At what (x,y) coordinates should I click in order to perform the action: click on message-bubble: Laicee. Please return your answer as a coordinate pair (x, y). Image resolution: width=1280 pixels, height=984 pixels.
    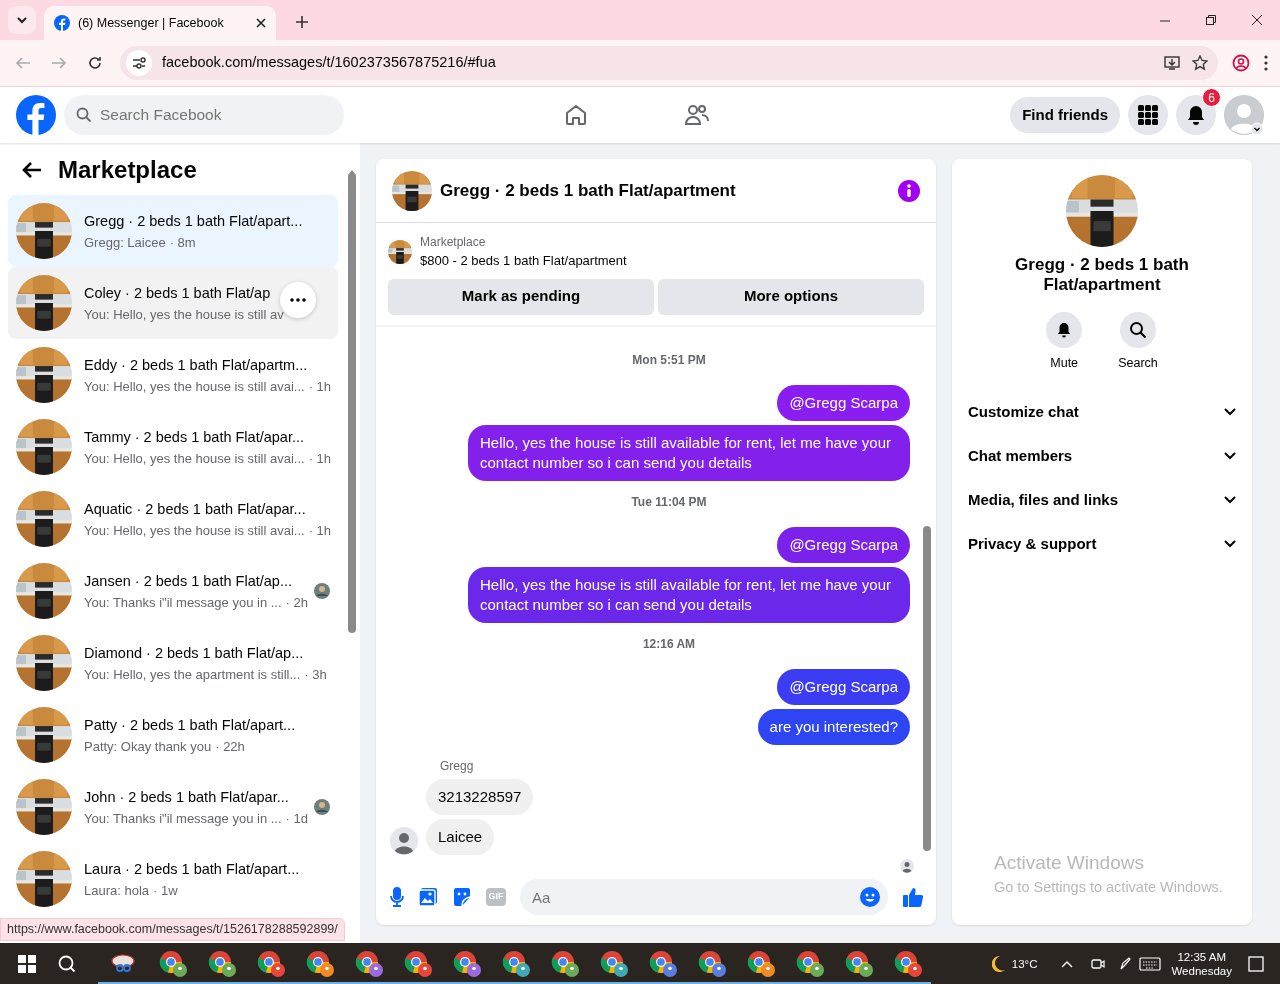
    Looking at the image, I should click on (460, 836).